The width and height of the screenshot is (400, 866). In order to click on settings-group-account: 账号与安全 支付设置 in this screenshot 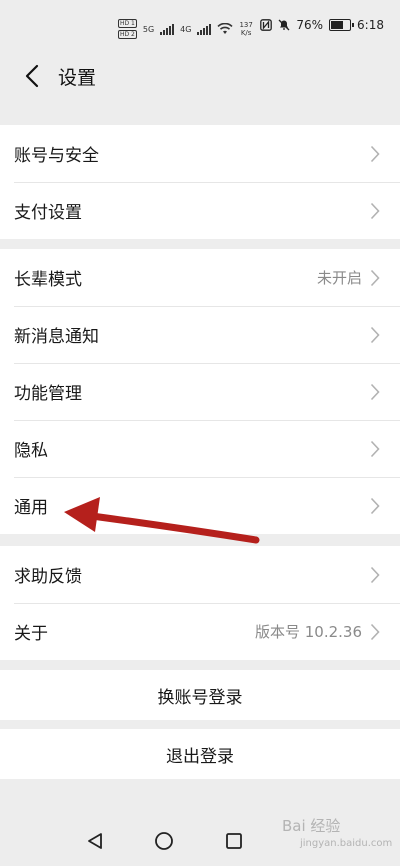, I will do `click(200, 182)`.